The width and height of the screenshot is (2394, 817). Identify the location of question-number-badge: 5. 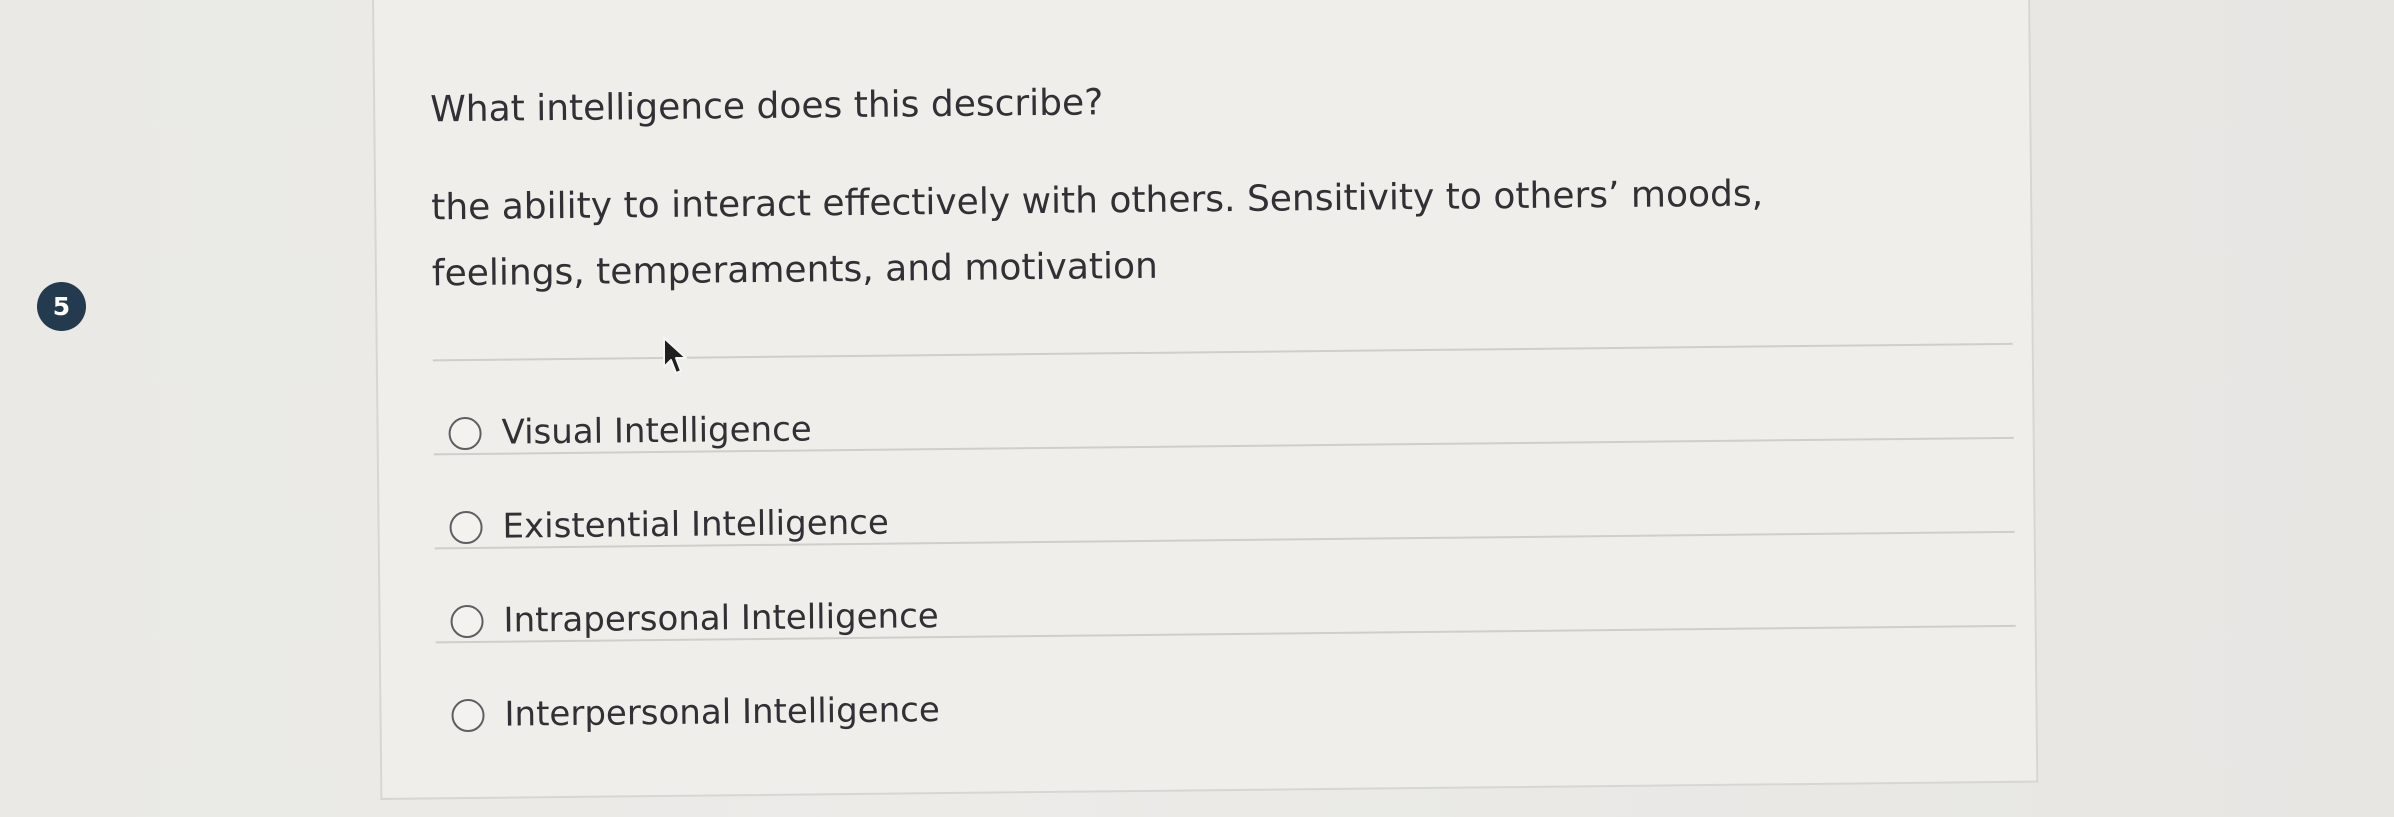
(61, 306).